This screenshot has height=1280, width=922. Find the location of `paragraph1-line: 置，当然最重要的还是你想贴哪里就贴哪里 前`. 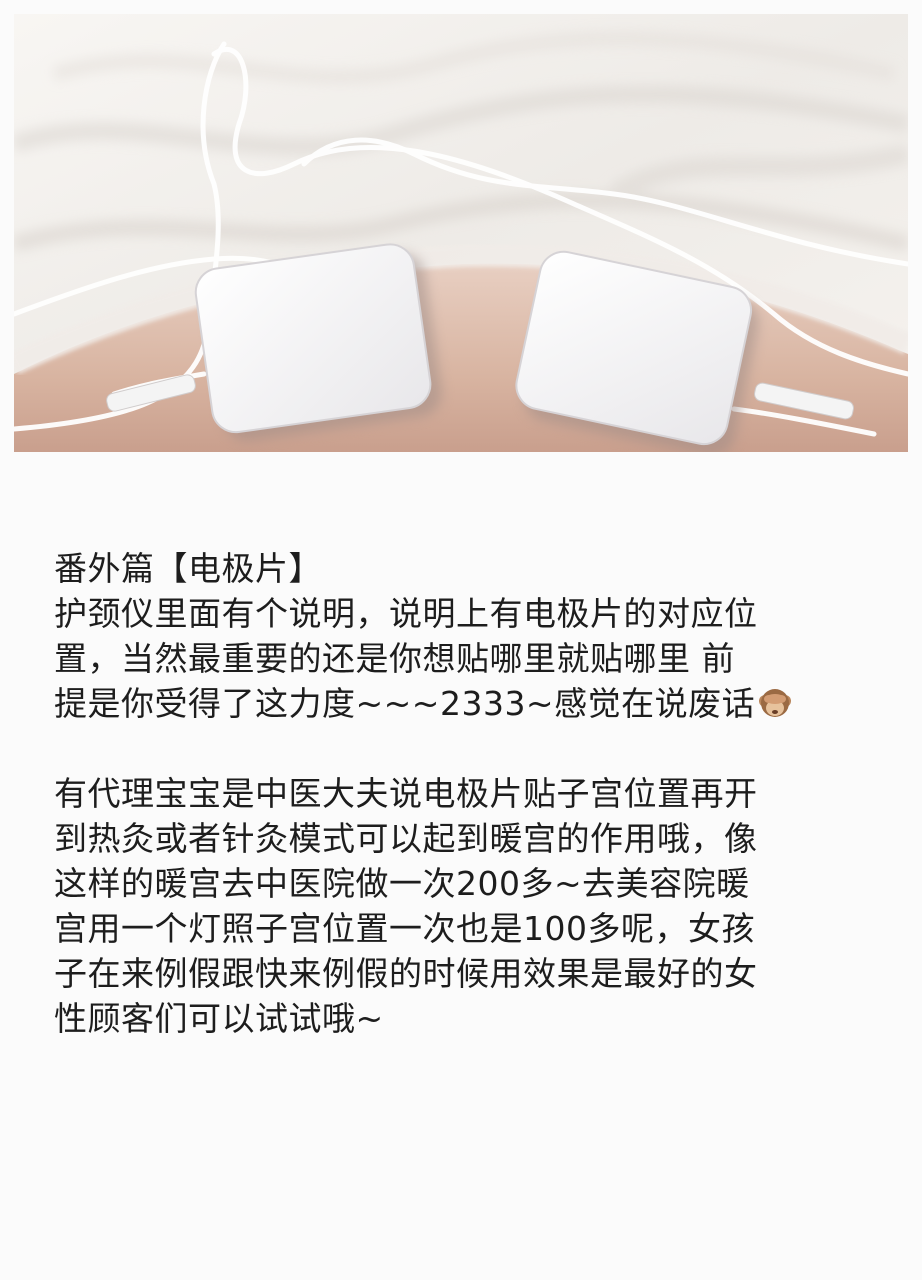

paragraph1-line: 置，当然最重要的还是你想贴哪里就贴哪里 前 is located at coordinates (394, 658).